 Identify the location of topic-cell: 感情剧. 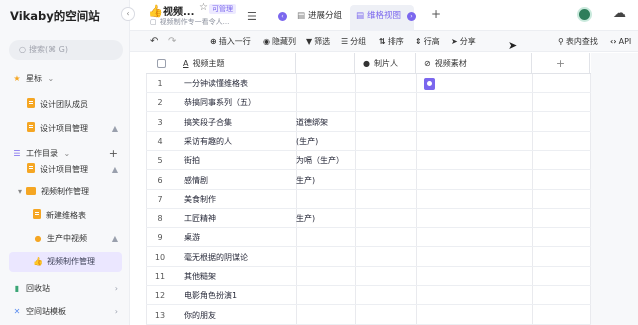
(239, 180).